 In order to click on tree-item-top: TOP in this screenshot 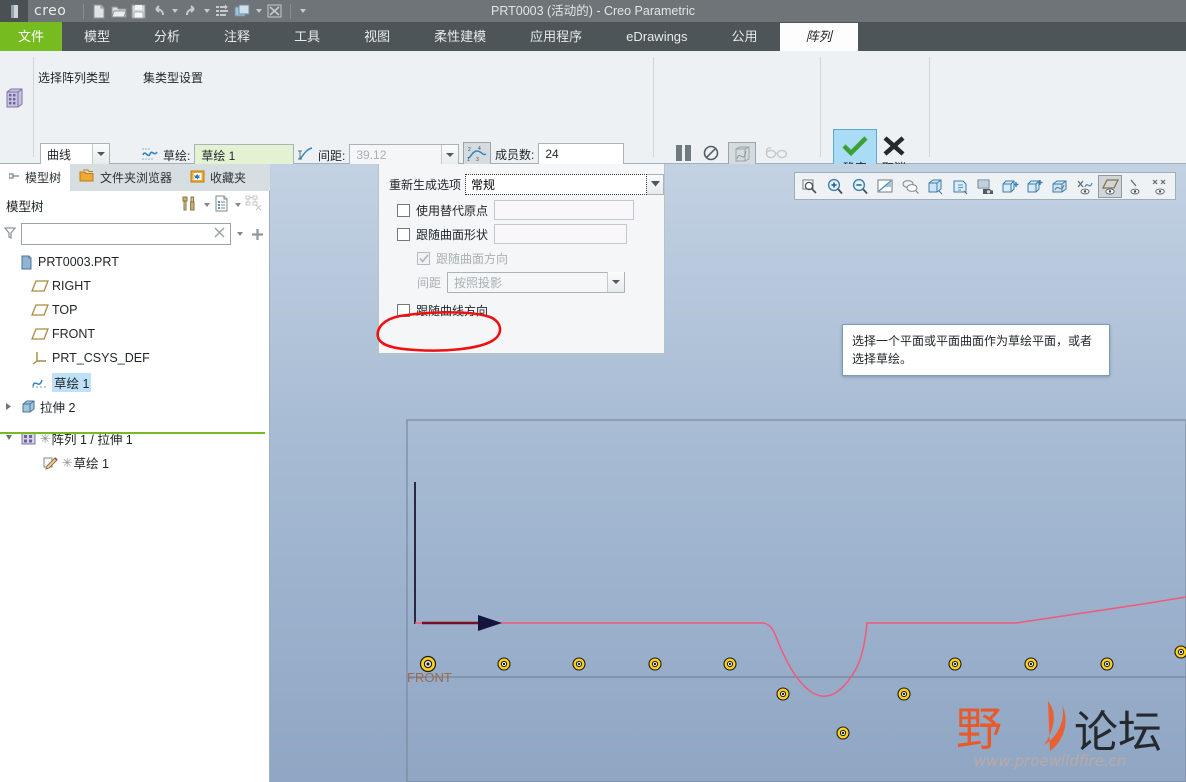, I will do `click(135, 310)`.